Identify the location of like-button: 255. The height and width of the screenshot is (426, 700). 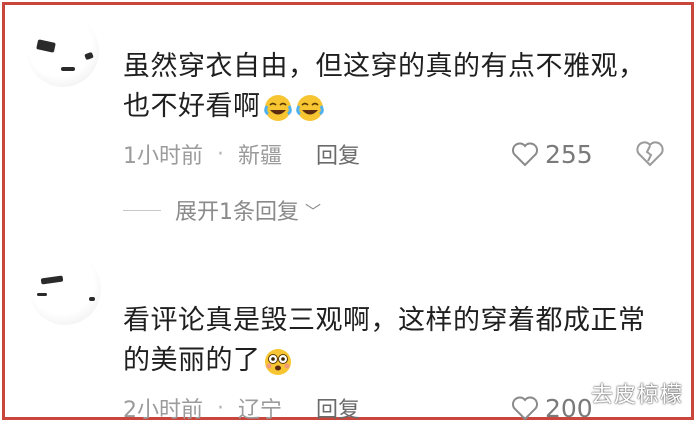
(552, 154).